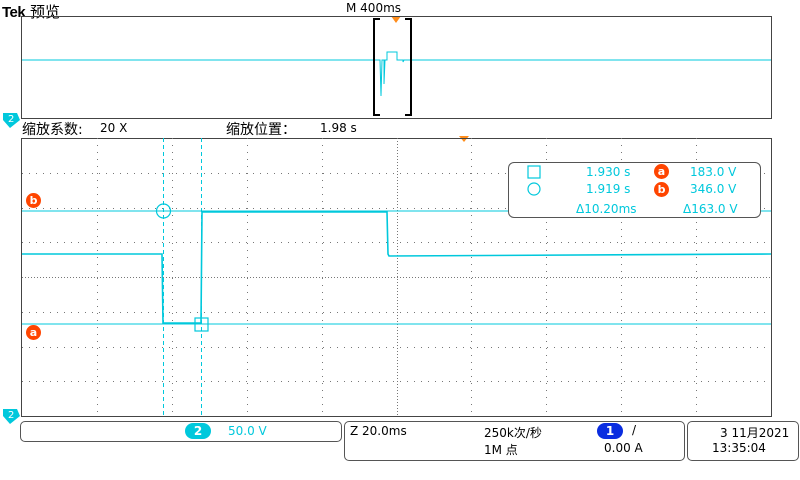 This screenshot has height=480, width=800. I want to click on square-cursor-icon, so click(534, 172).